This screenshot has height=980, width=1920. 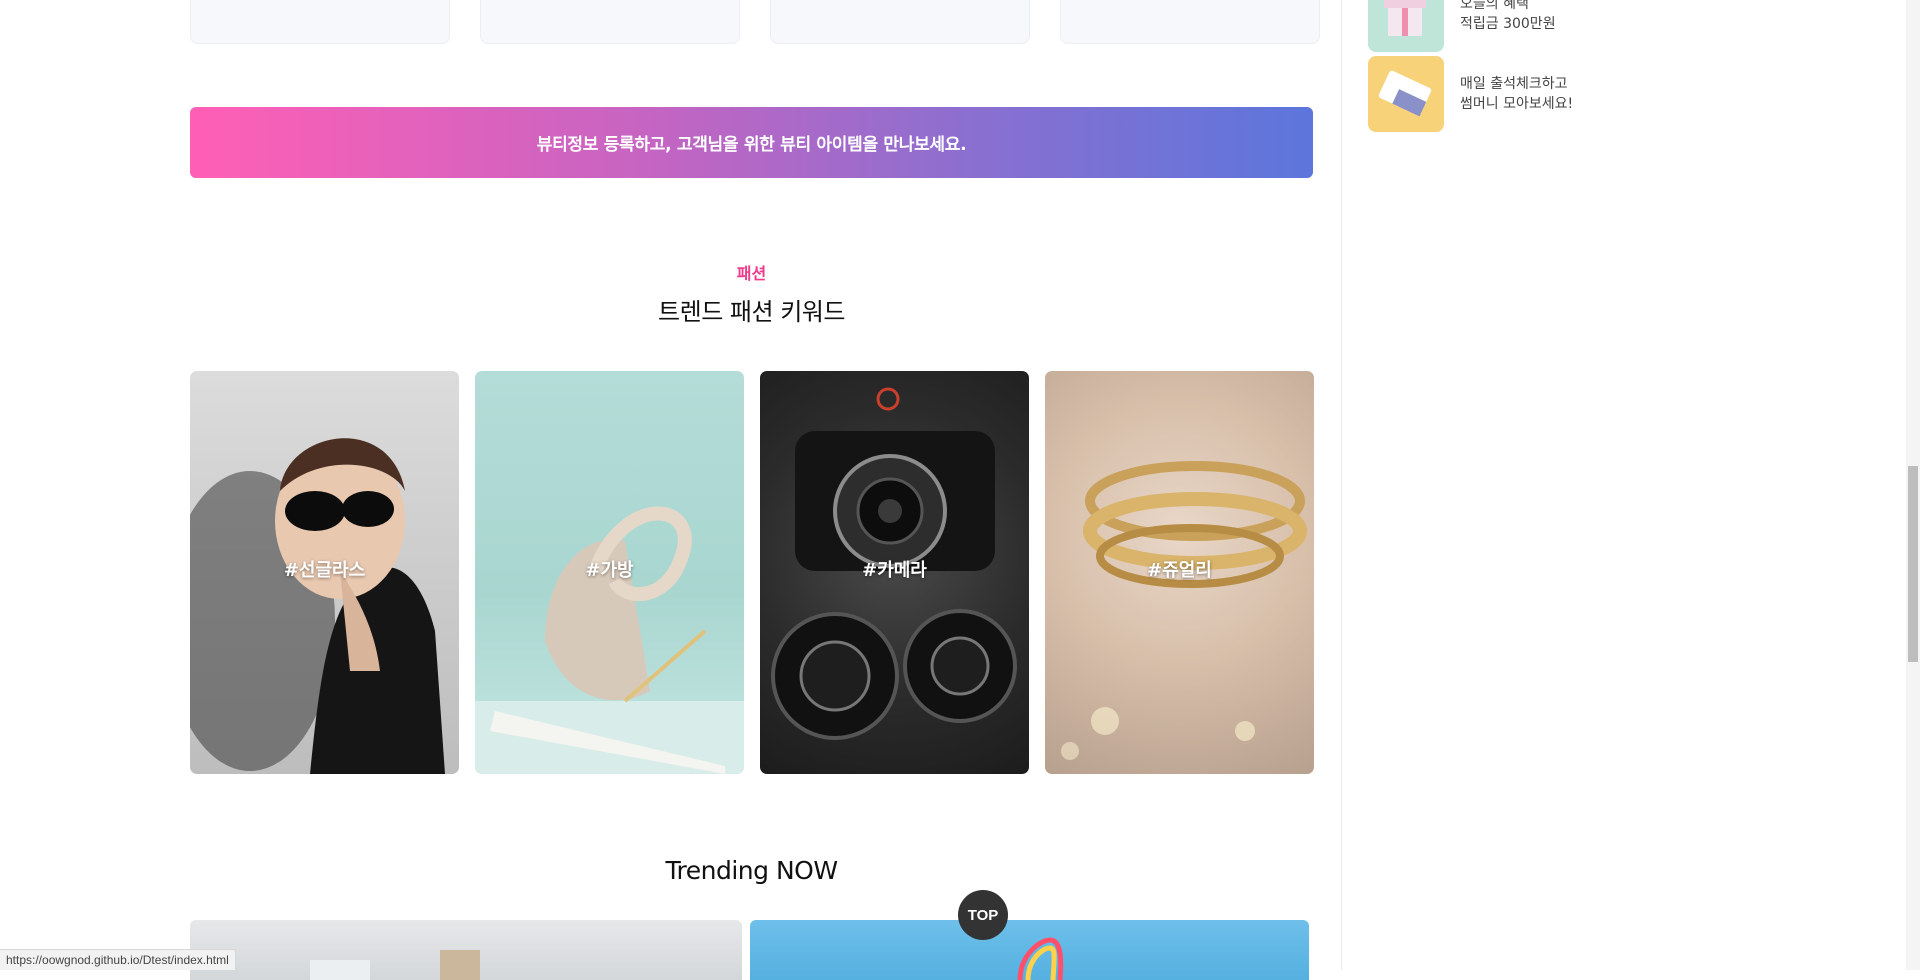 I want to click on keyword-tag: #선글라스, so click(x=324, y=570).